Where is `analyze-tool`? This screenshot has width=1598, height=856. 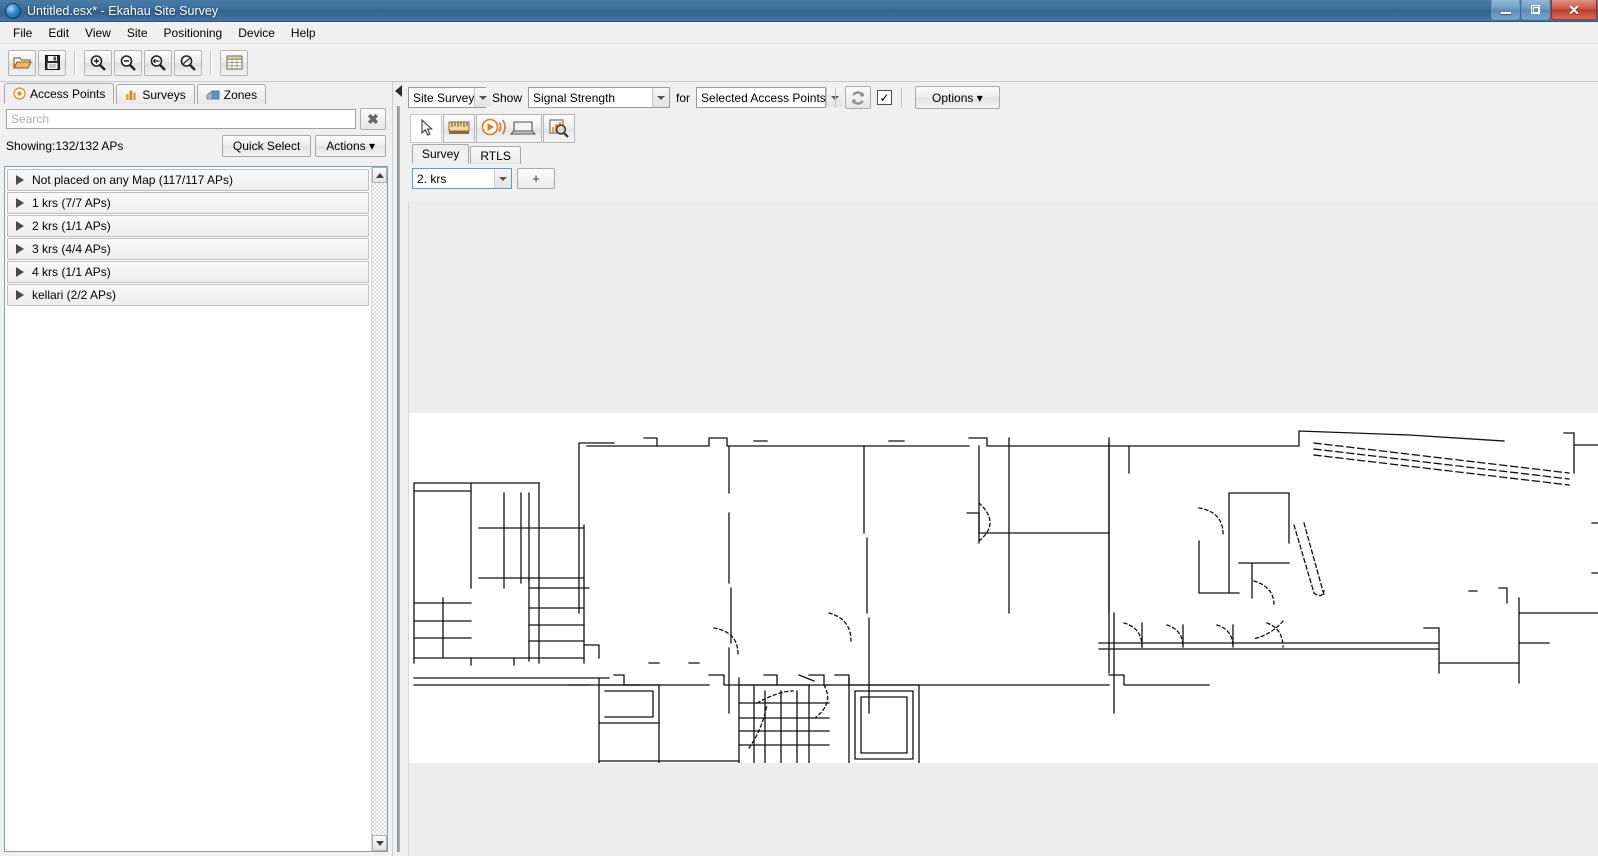 analyze-tool is located at coordinates (559, 128).